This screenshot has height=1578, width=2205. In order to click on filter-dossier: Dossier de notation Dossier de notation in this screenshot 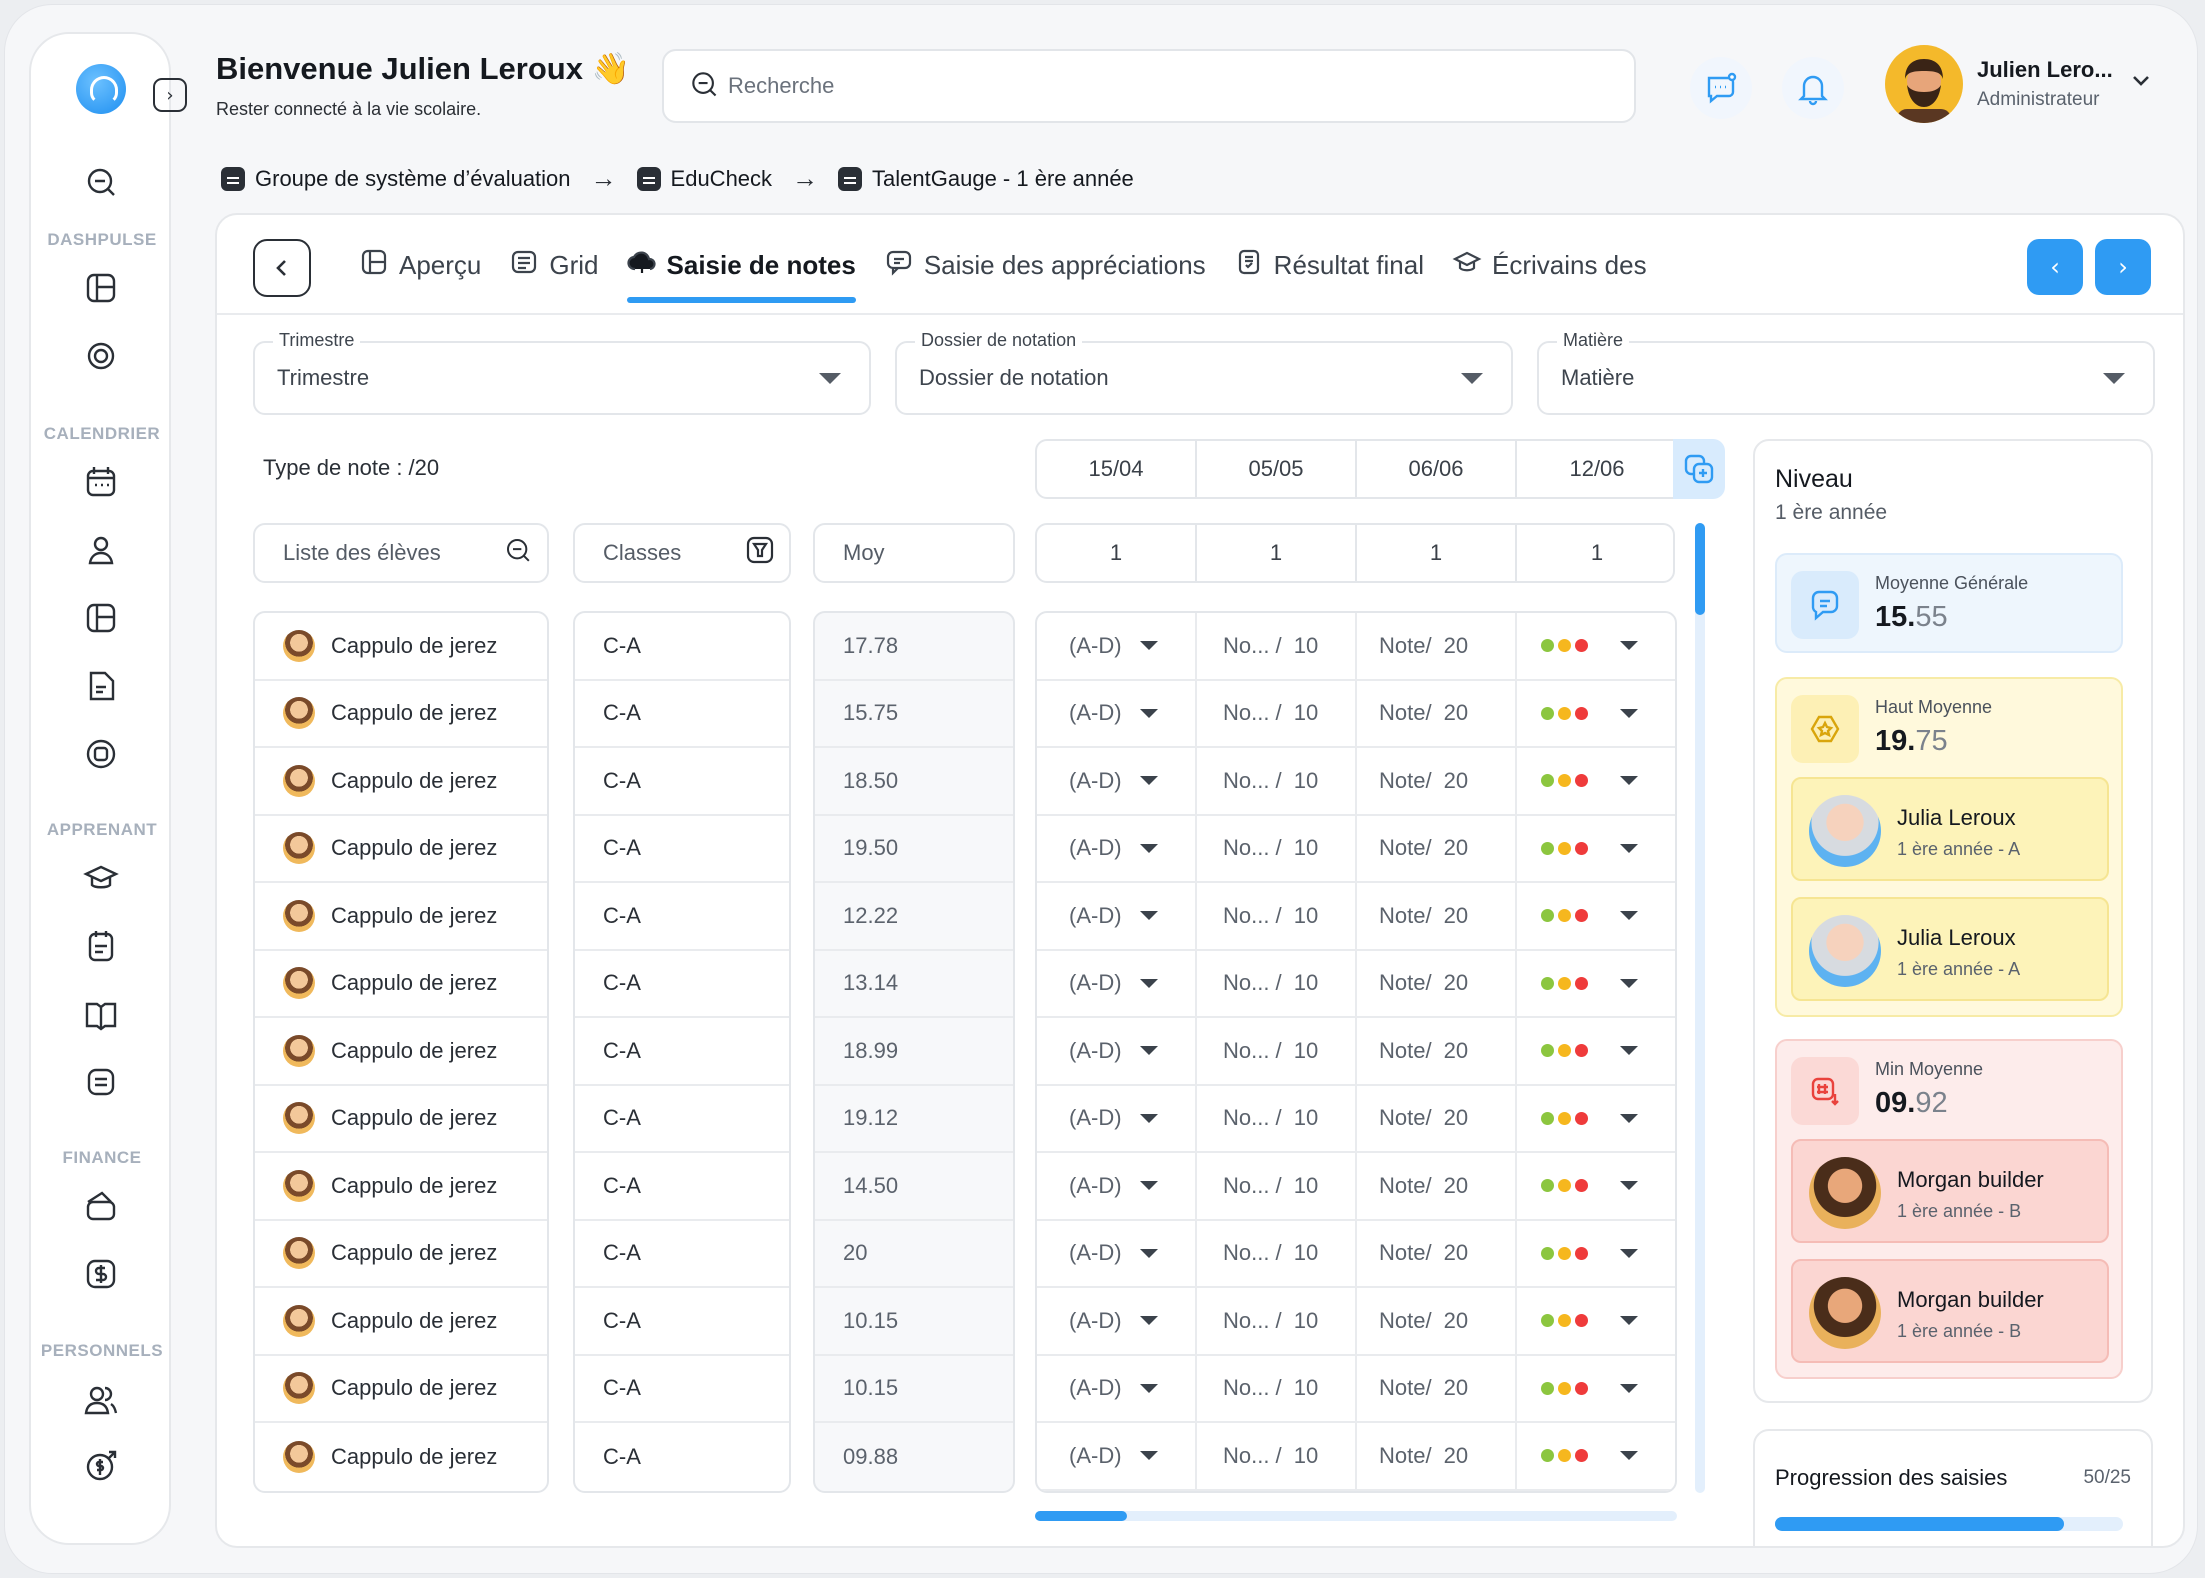, I will do `click(1204, 372)`.